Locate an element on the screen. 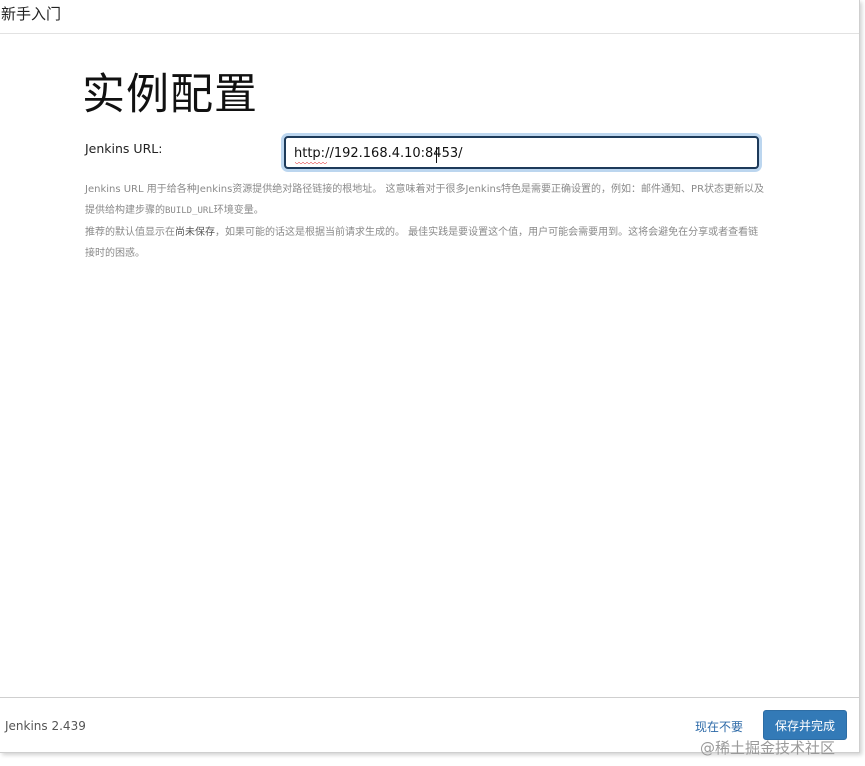  help-text: 环境变量。 is located at coordinates (238, 210).